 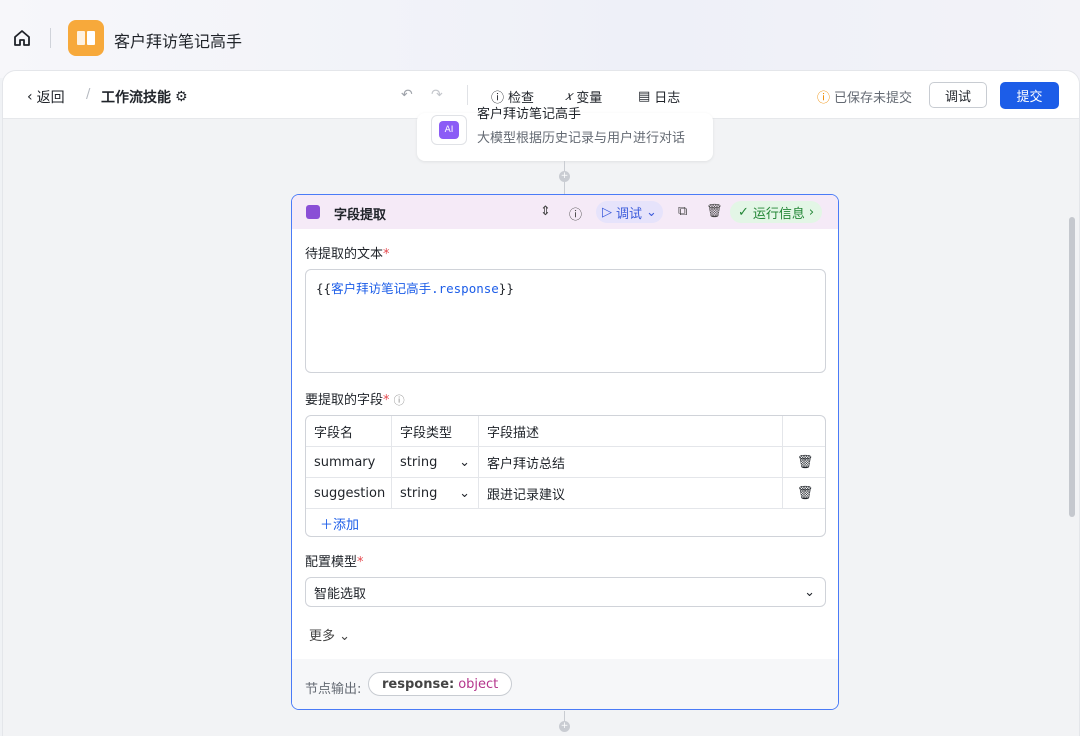 What do you see at coordinates (529, 114) in the screenshot?
I see `previous-node-title: 客户拜访笔记高手` at bounding box center [529, 114].